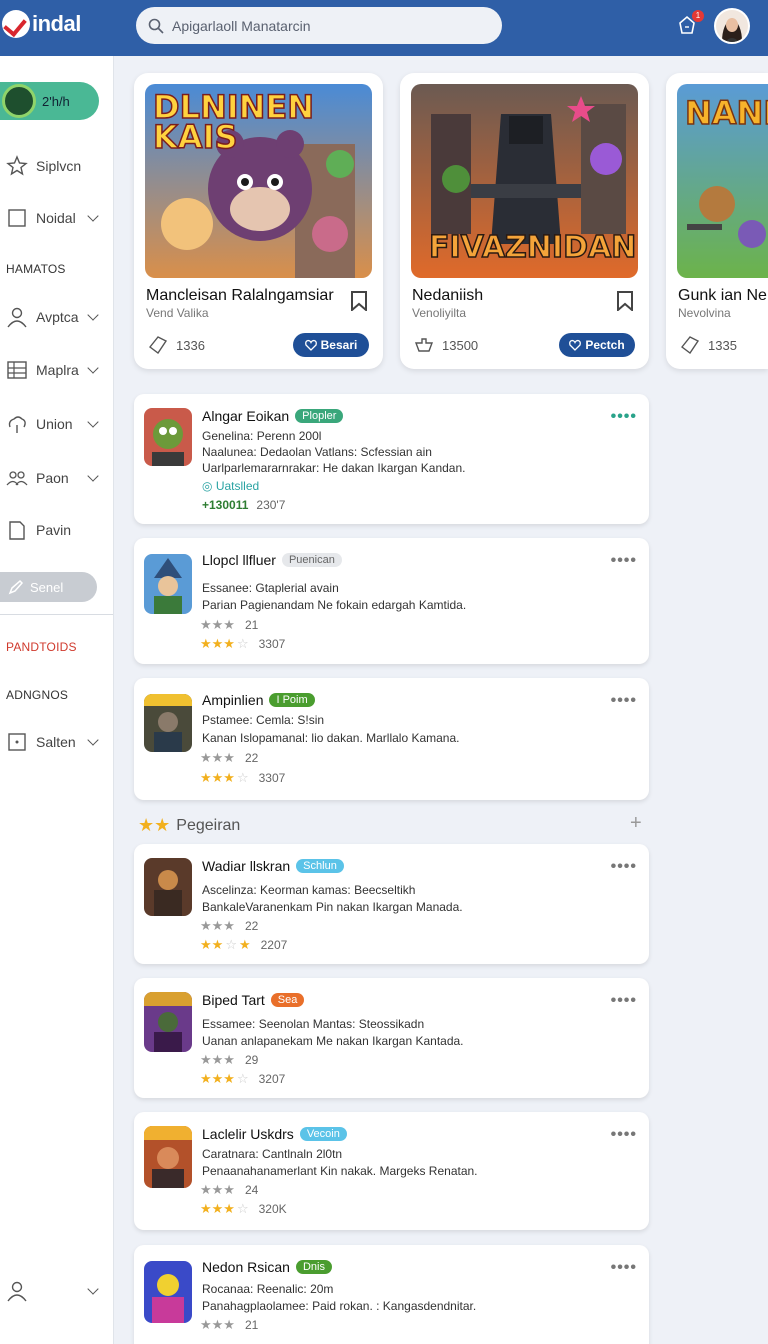 The height and width of the screenshot is (1344, 768). Describe the element at coordinates (292, 700) in the screenshot. I see `status-badge: I Poim` at that location.